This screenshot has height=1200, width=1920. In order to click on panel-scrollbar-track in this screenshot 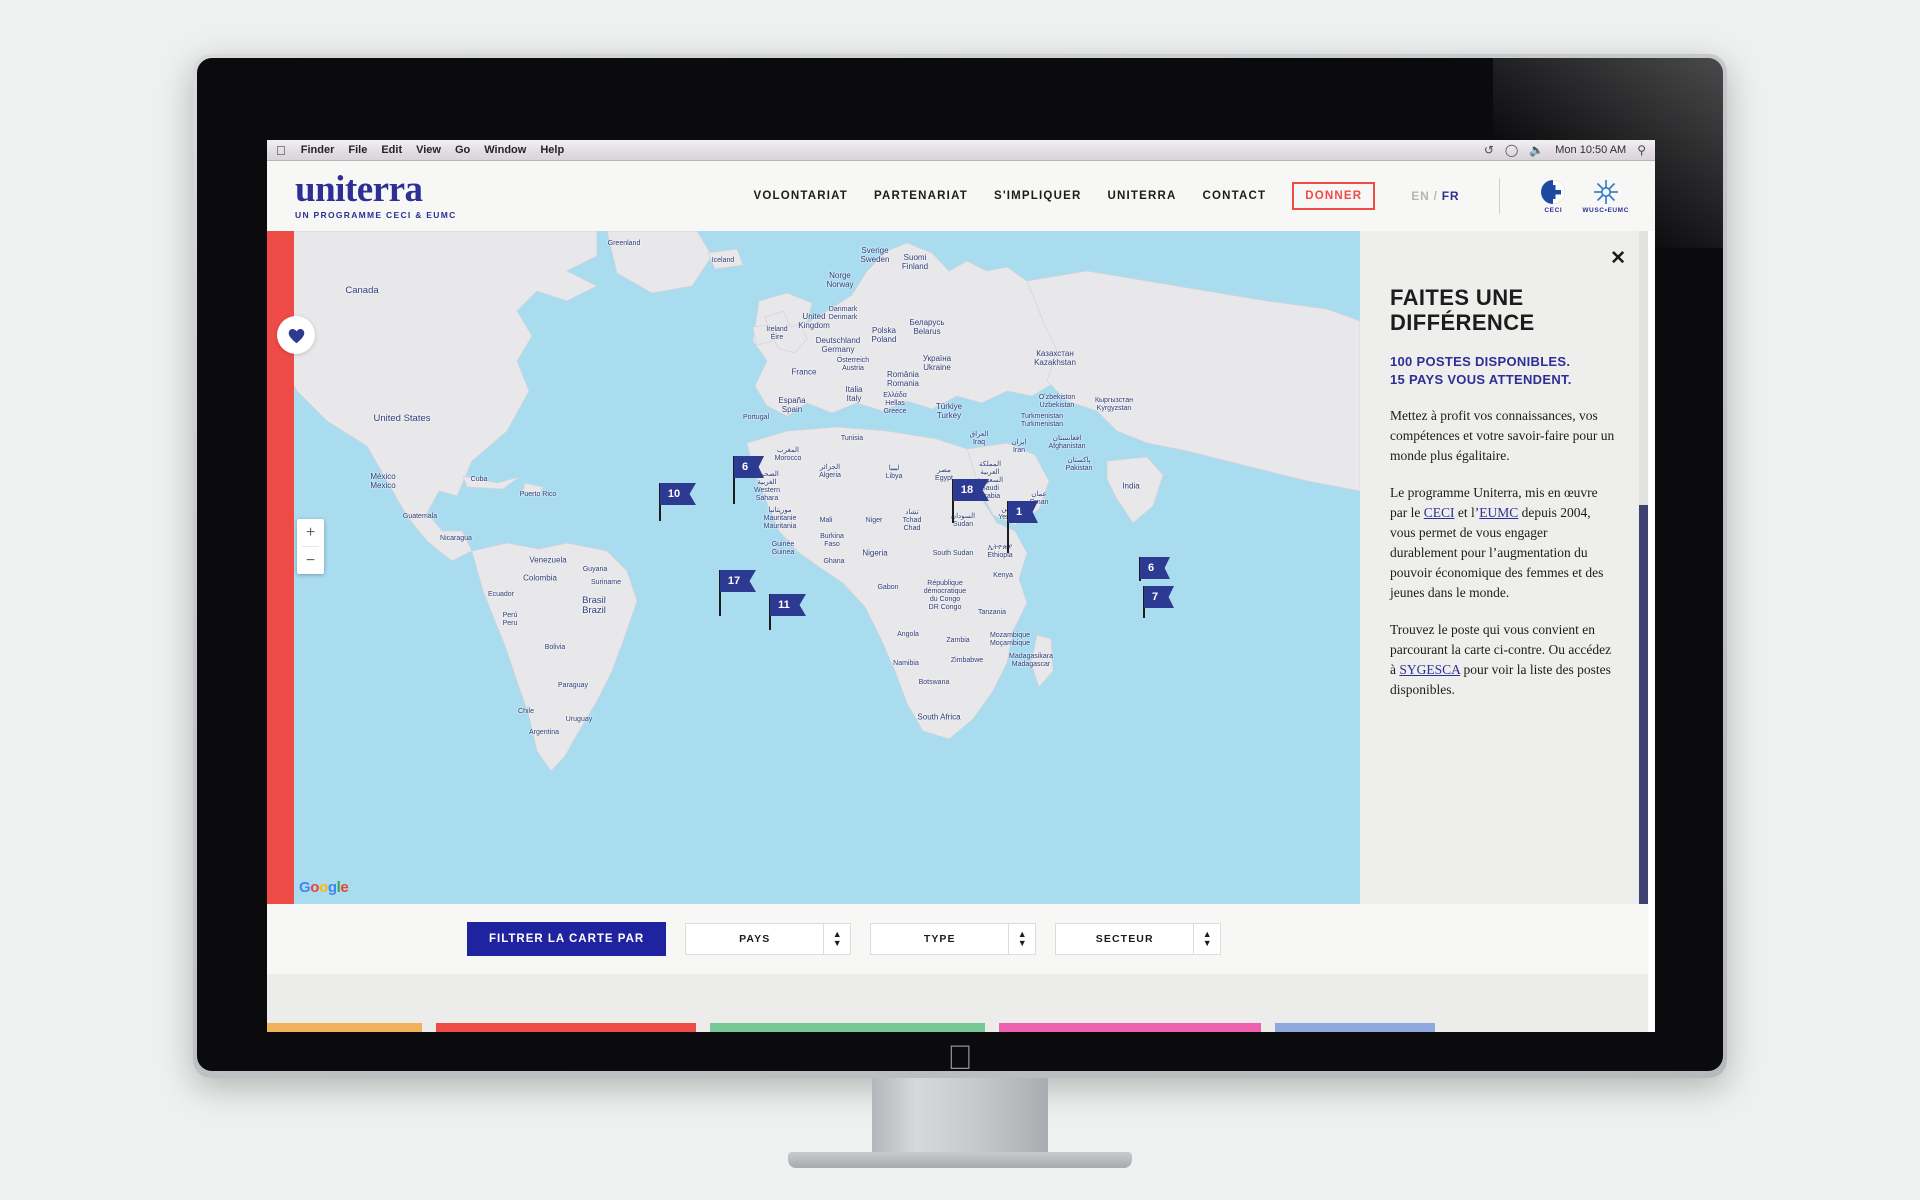, I will do `click(1643, 567)`.